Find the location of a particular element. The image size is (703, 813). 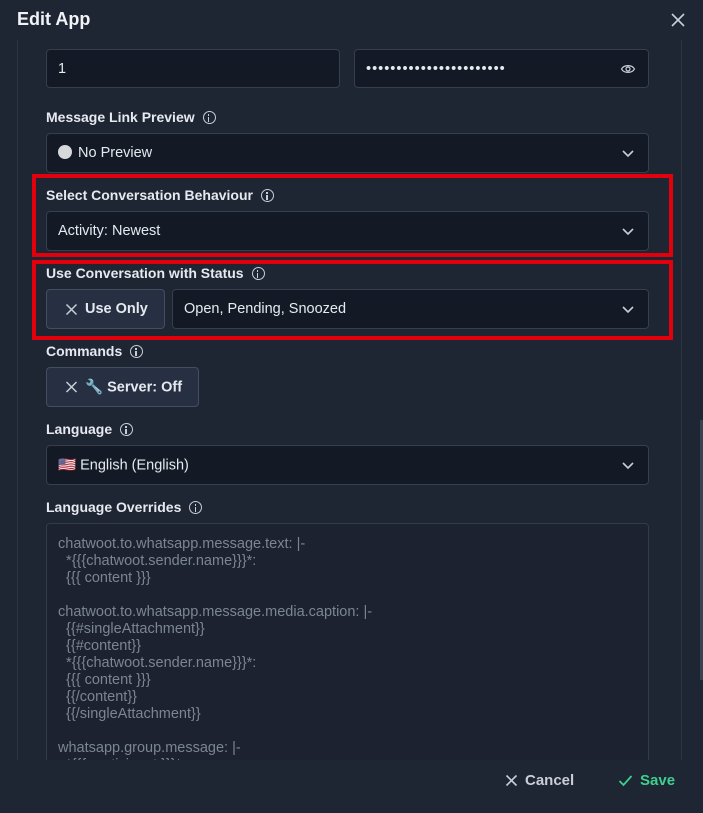

cancel-button: Cancel is located at coordinates (539, 780).